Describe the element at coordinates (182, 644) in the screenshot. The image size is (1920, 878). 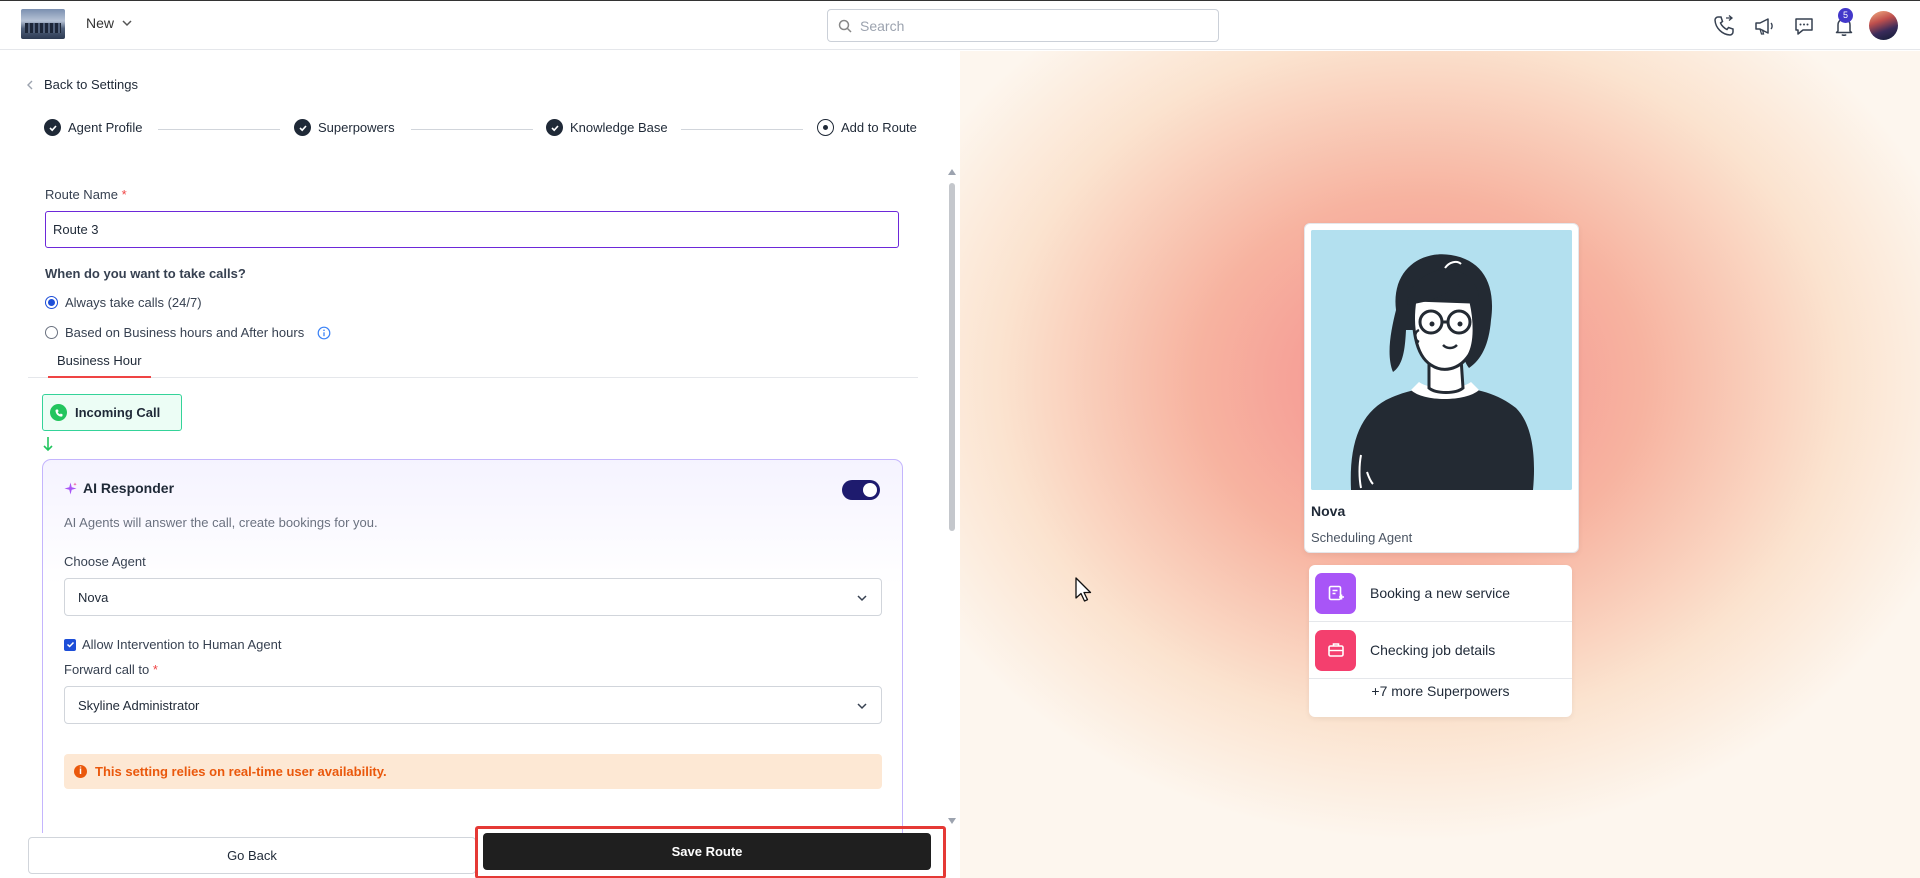
I see `allow-intervention-label: Allow Intervention to Human Agent` at that location.